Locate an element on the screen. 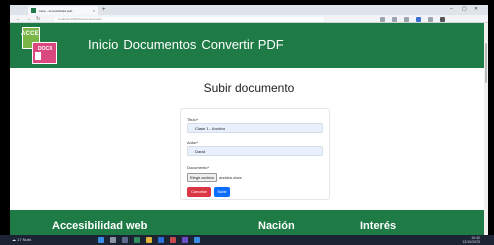  file-explorer-icon is located at coordinates (149, 240).